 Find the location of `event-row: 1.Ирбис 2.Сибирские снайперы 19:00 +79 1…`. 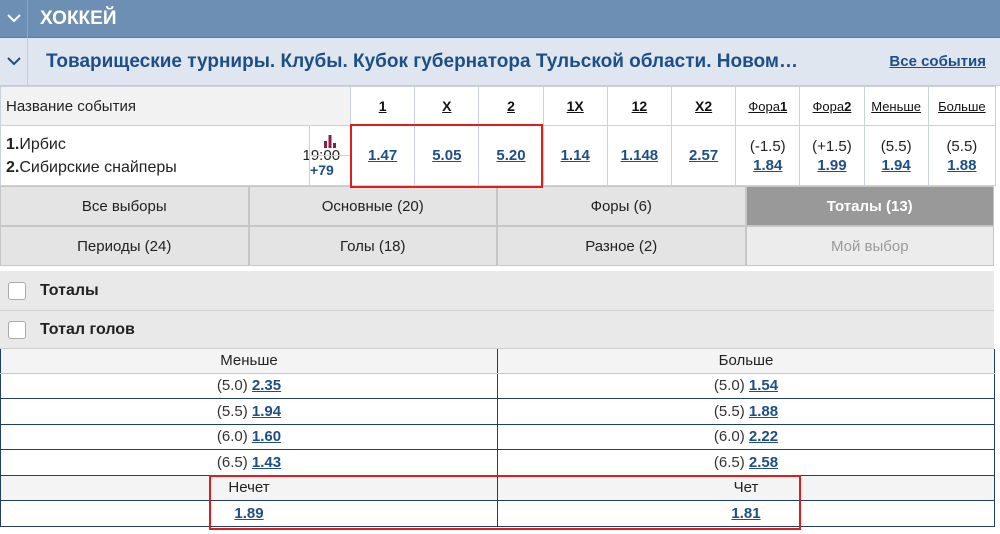

event-row: 1.Ирбис 2.Сибирские снайперы 19:00 +79 1… is located at coordinates (498, 155).